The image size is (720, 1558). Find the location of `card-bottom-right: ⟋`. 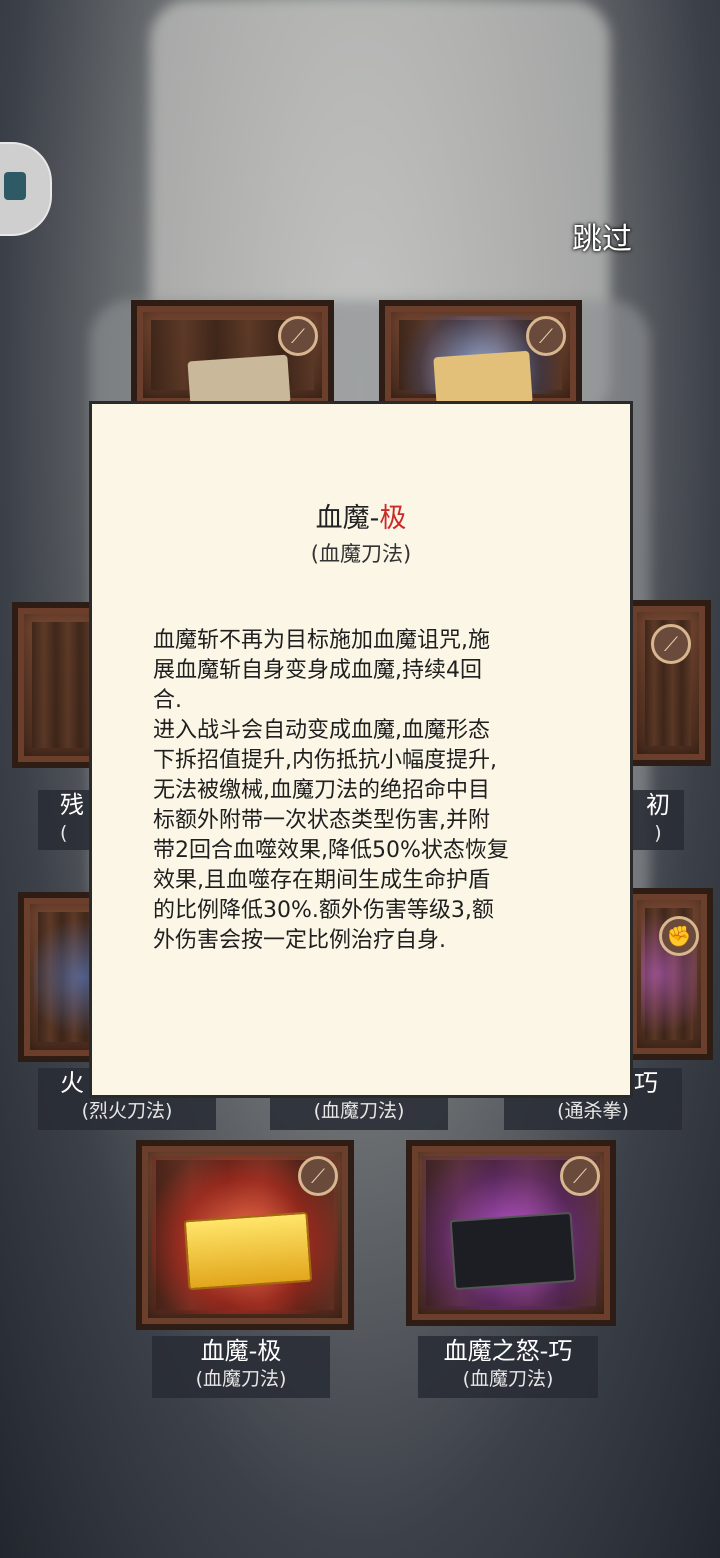

card-bottom-right: ⟋ is located at coordinates (511, 1233).